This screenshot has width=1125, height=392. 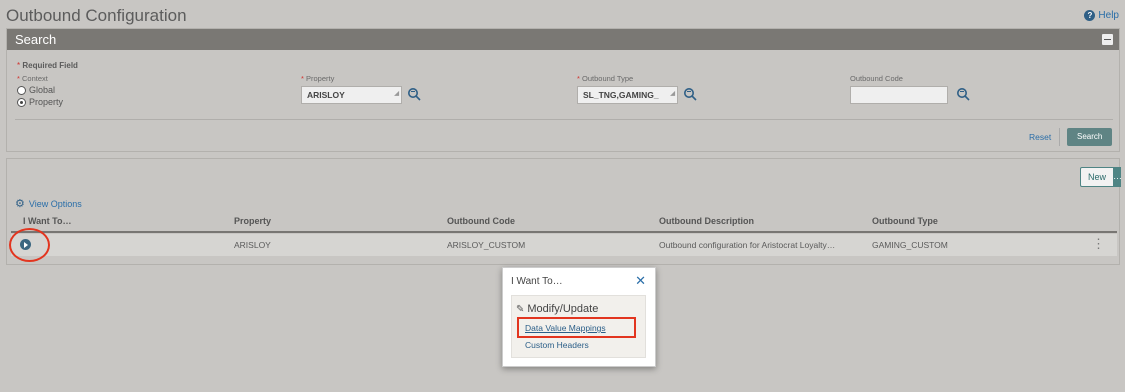 I want to click on outbound-code-lookup-icon, so click(x=963, y=94).